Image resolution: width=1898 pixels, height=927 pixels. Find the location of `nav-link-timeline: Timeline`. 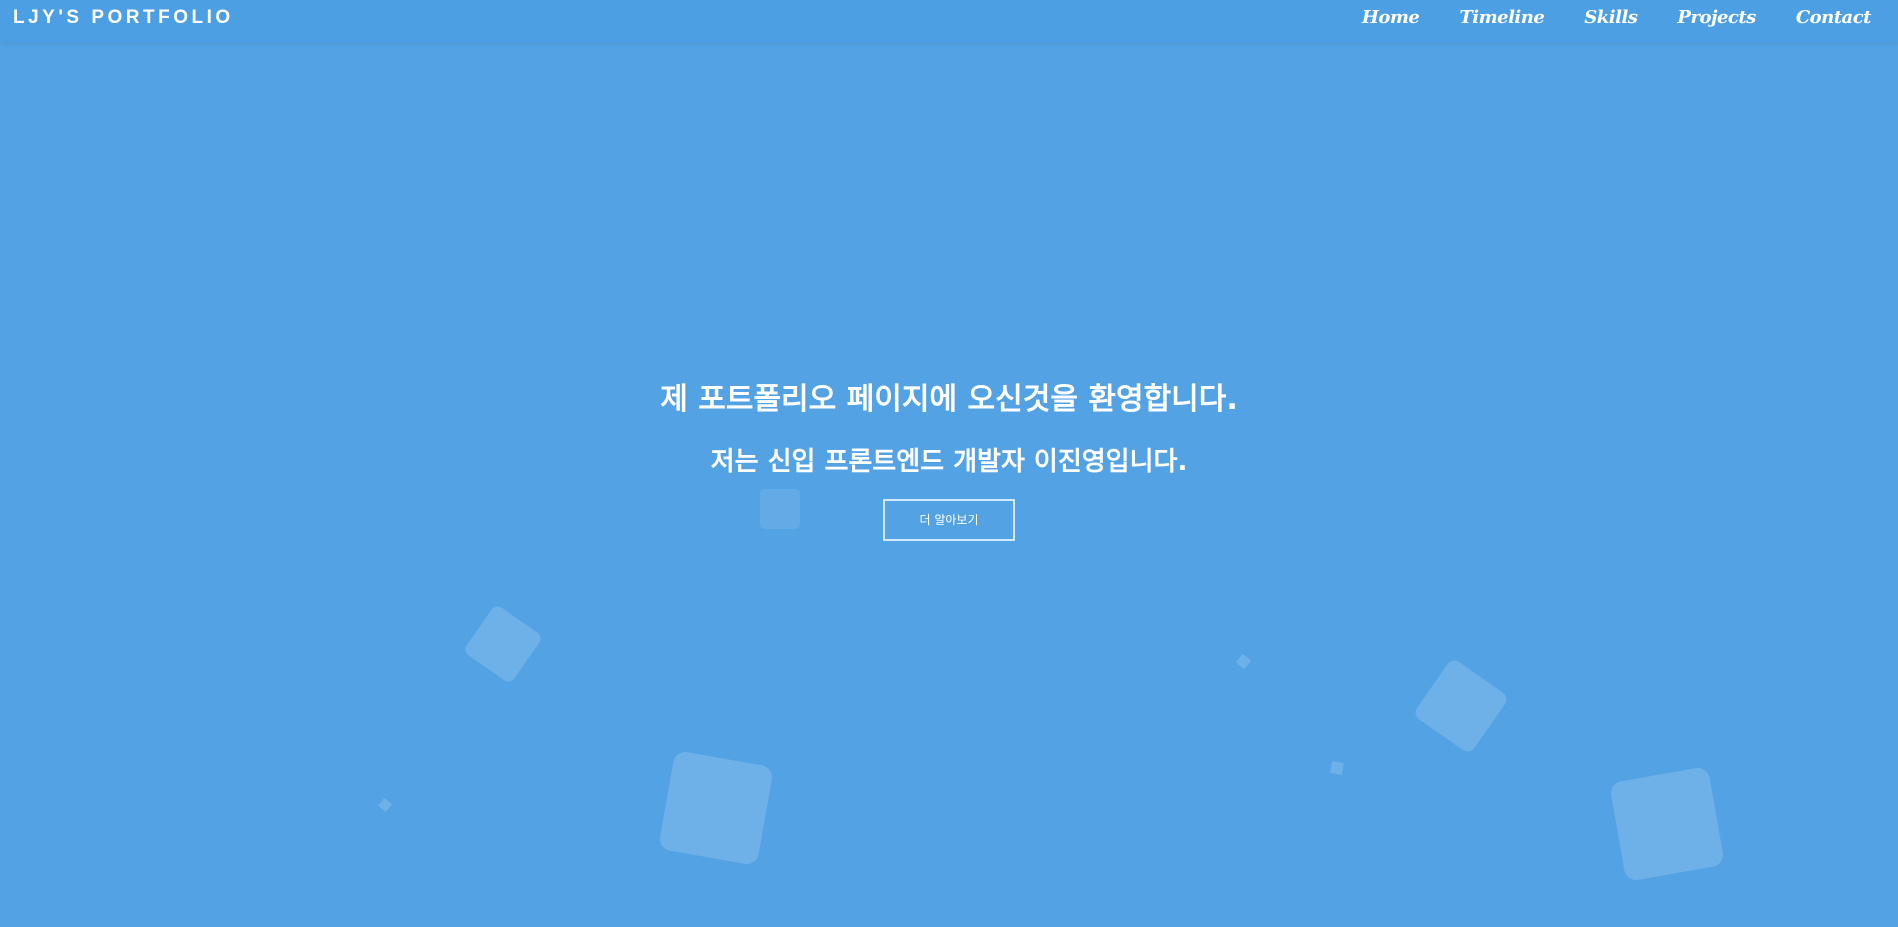

nav-link-timeline: Timeline is located at coordinates (1501, 17).